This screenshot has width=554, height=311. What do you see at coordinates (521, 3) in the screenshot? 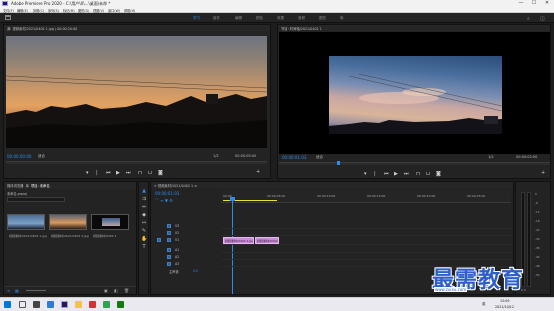
I see `minimize-button: —` at bounding box center [521, 3].